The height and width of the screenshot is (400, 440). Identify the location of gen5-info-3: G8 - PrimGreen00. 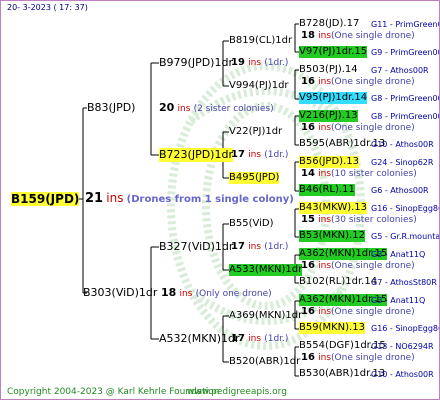
(405, 98).